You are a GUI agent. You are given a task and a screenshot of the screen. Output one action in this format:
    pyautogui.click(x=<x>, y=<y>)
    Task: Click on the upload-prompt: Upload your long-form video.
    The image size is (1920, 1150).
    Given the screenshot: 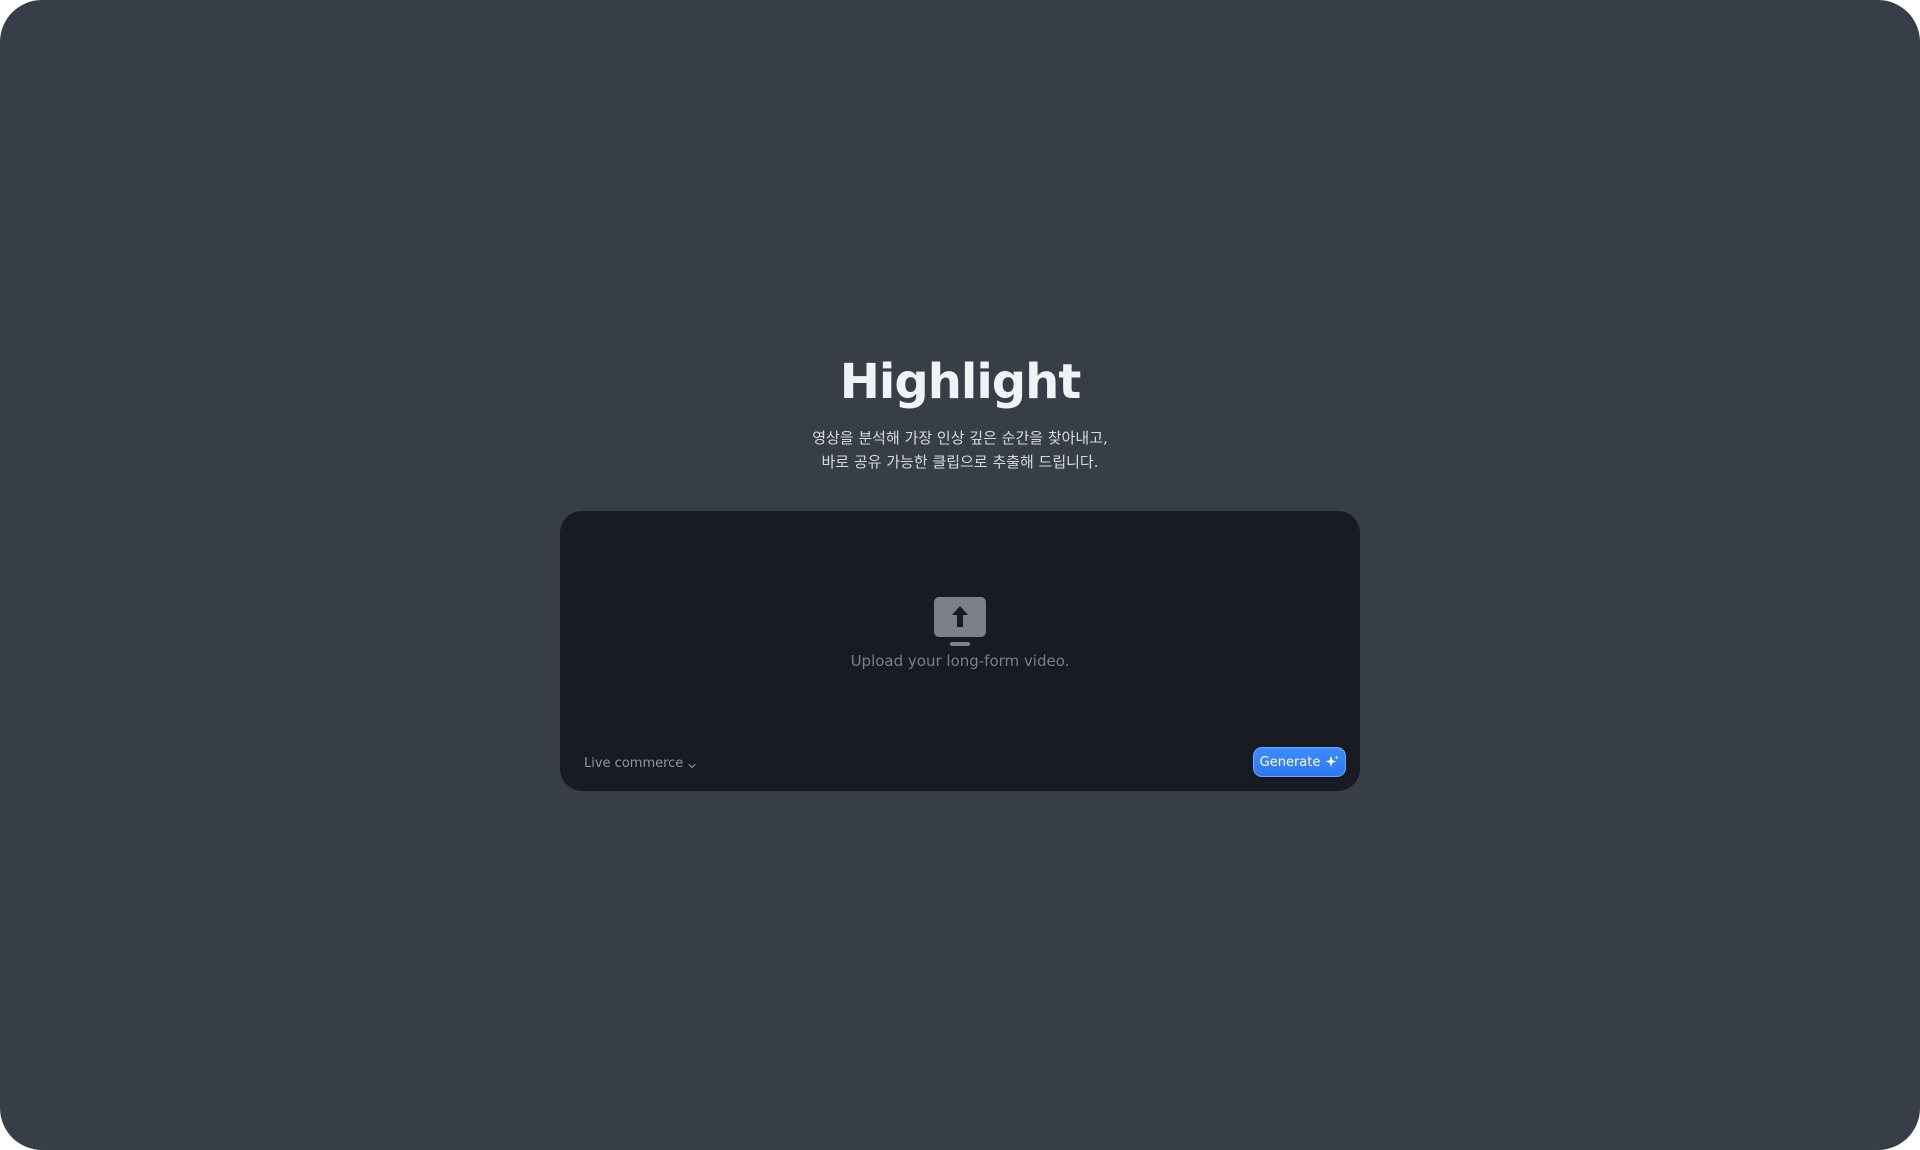 What is the action you would take?
    pyautogui.click(x=960, y=661)
    